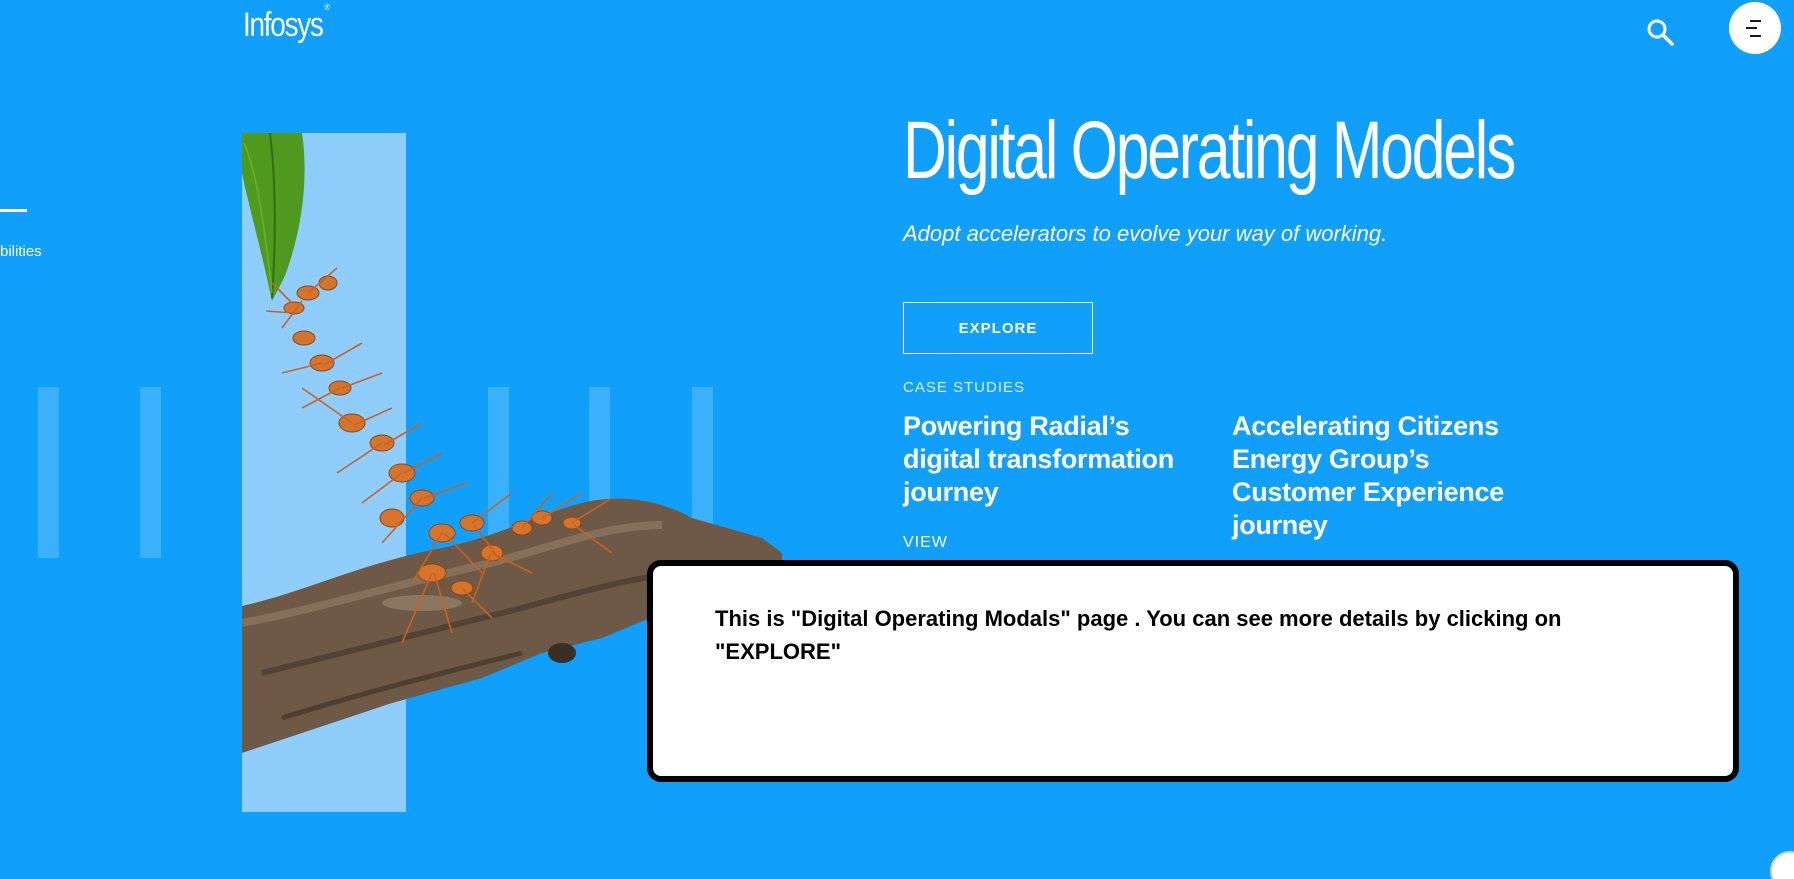 This screenshot has width=1794, height=879. I want to click on search-button, so click(1661, 33).